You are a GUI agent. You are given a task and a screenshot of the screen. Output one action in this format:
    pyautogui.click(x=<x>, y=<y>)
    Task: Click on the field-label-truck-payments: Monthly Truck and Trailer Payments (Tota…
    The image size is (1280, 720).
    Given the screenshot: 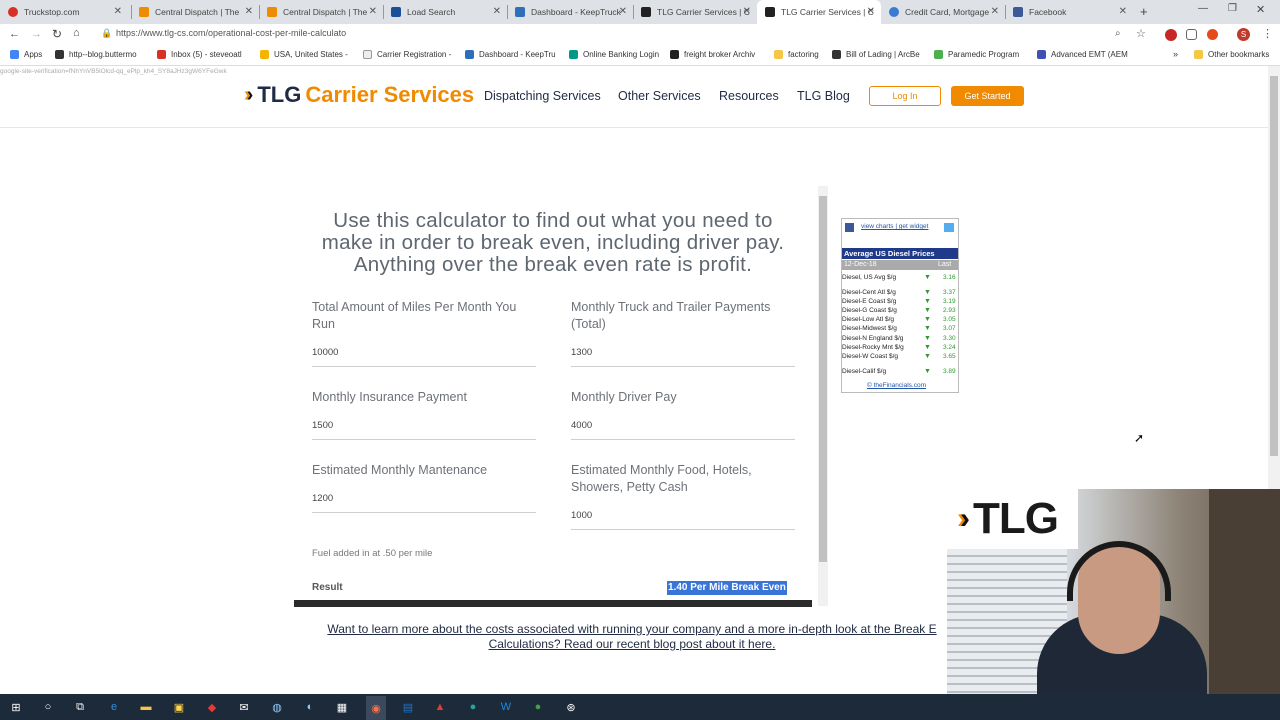 What is the action you would take?
    pyautogui.click(x=671, y=315)
    